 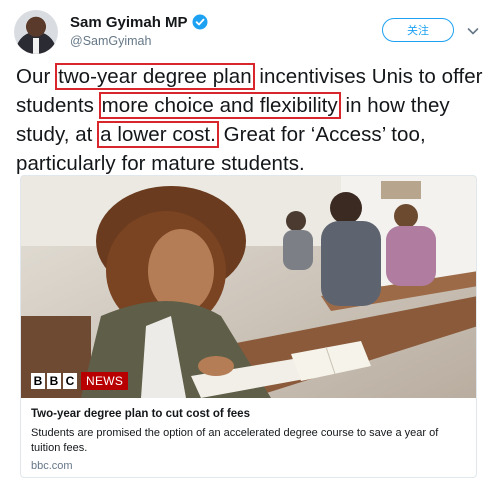 I want to click on highlighted-phrase: more choice and flexibility, so click(x=219, y=105).